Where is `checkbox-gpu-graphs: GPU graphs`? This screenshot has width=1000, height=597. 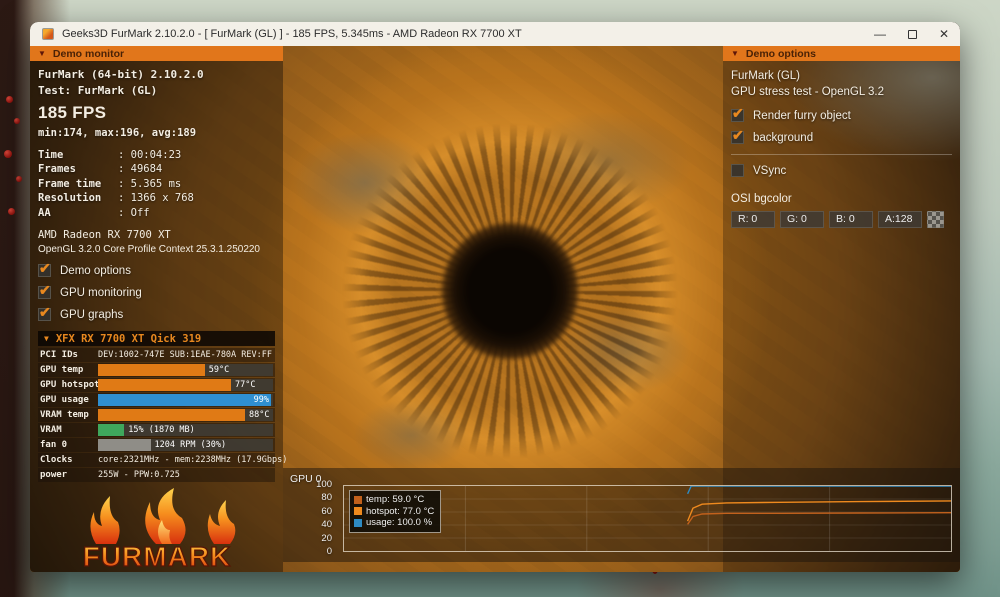
checkbox-gpu-graphs: GPU graphs is located at coordinates (156, 312).